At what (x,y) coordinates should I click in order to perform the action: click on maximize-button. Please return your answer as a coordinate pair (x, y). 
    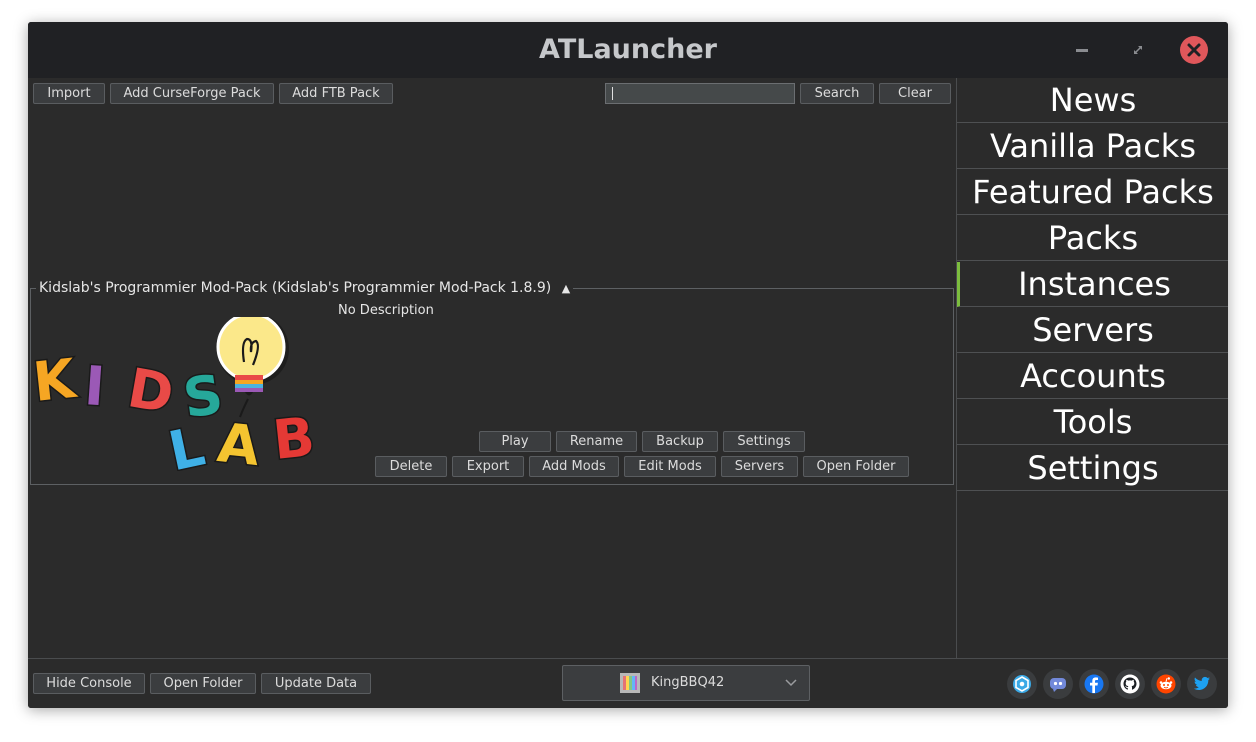
    Looking at the image, I should click on (1138, 50).